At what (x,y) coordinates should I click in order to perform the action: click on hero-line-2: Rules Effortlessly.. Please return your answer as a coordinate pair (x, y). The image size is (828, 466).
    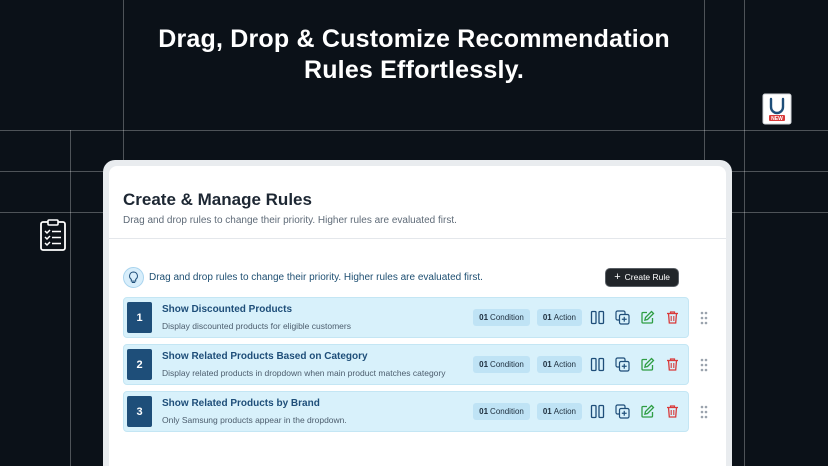
    Looking at the image, I should click on (414, 70).